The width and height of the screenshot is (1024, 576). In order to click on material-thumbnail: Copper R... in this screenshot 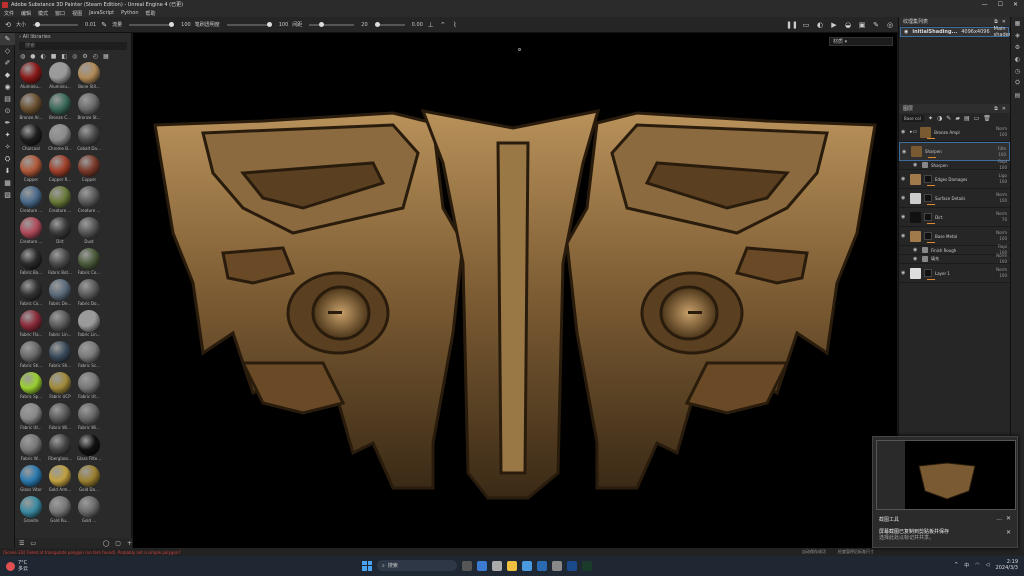, I will do `click(60, 169)`.